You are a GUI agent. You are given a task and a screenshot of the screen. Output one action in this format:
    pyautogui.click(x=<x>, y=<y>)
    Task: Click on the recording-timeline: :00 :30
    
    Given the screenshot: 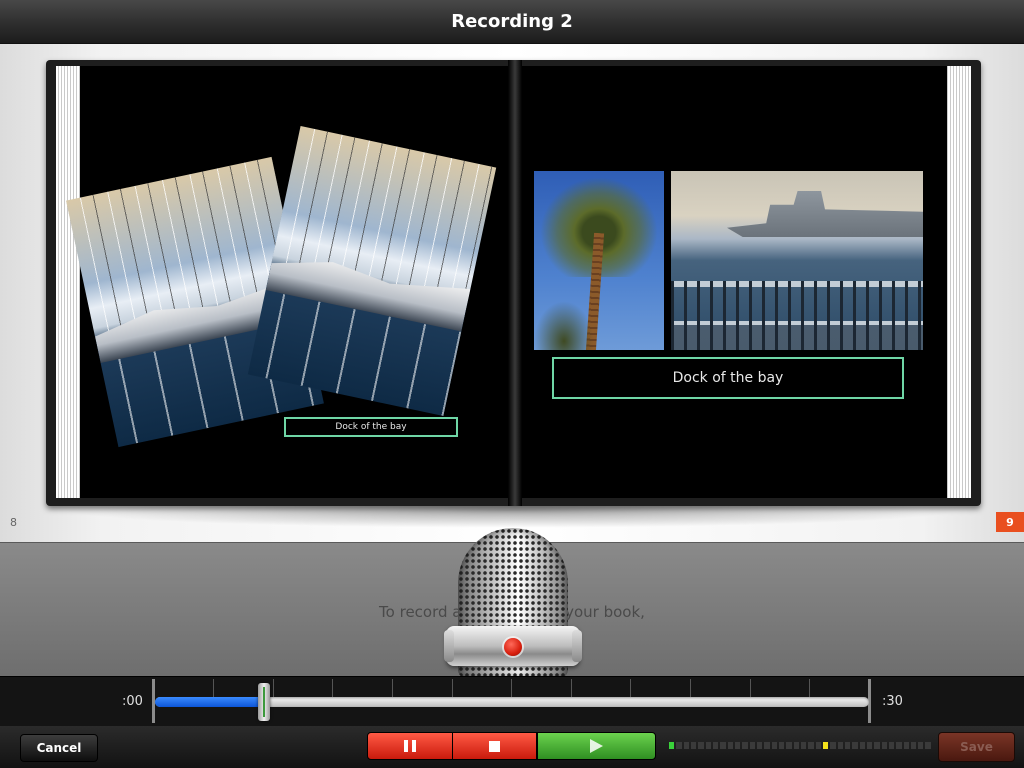 What is the action you would take?
    pyautogui.click(x=512, y=701)
    